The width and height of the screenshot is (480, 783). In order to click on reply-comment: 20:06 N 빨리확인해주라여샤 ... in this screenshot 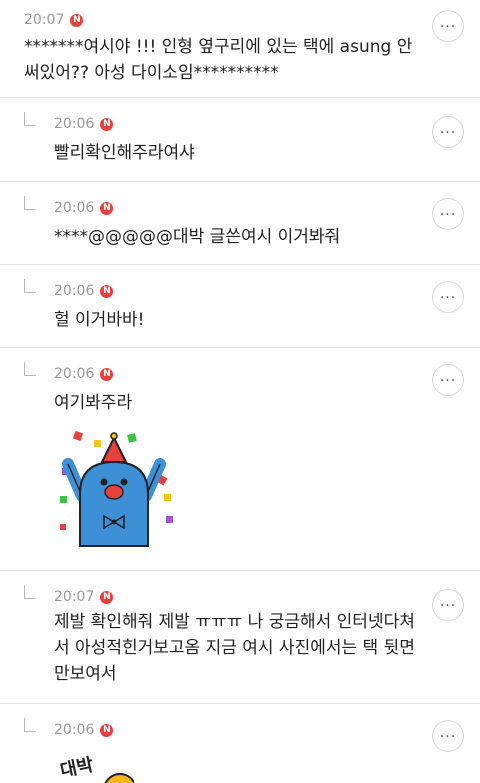, I will do `click(240, 140)`.